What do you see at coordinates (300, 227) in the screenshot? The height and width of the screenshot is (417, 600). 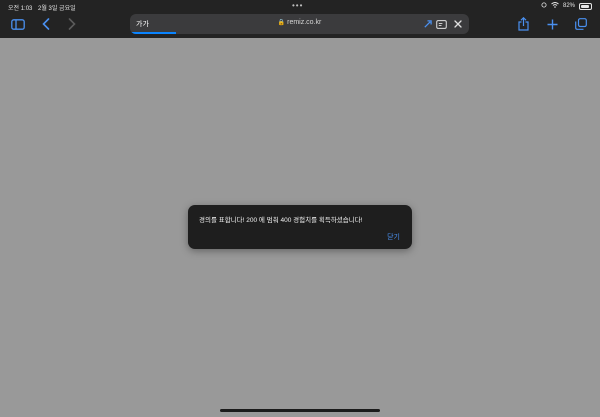 I see `alert-dialog: 경의를 표합니다! 200 에 멈춰 400 경험치를 획득하셨습니다! 닫기` at bounding box center [300, 227].